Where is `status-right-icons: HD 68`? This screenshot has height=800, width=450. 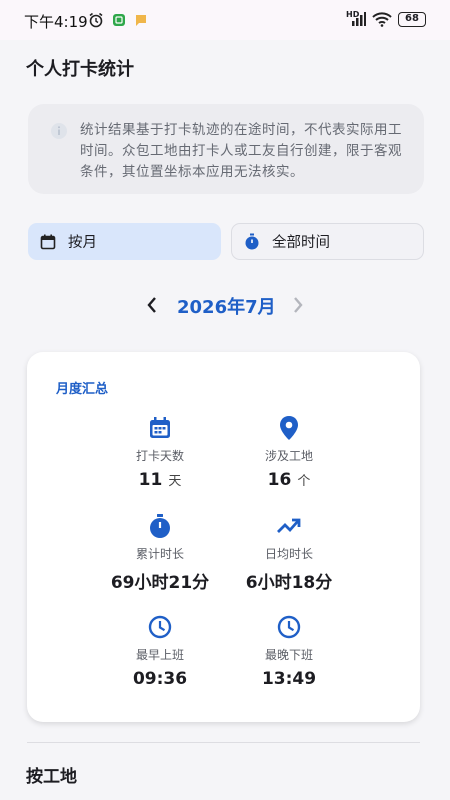
status-right-icons: HD 68 is located at coordinates (386, 19).